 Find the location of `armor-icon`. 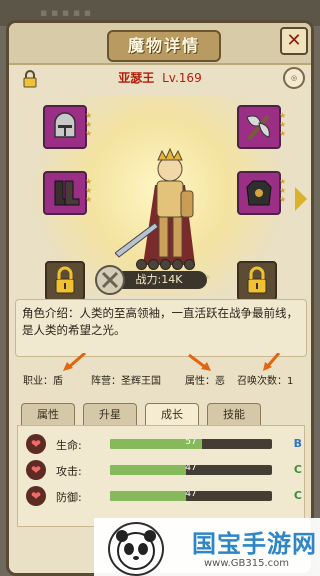

armor-icon is located at coordinates (259, 193).